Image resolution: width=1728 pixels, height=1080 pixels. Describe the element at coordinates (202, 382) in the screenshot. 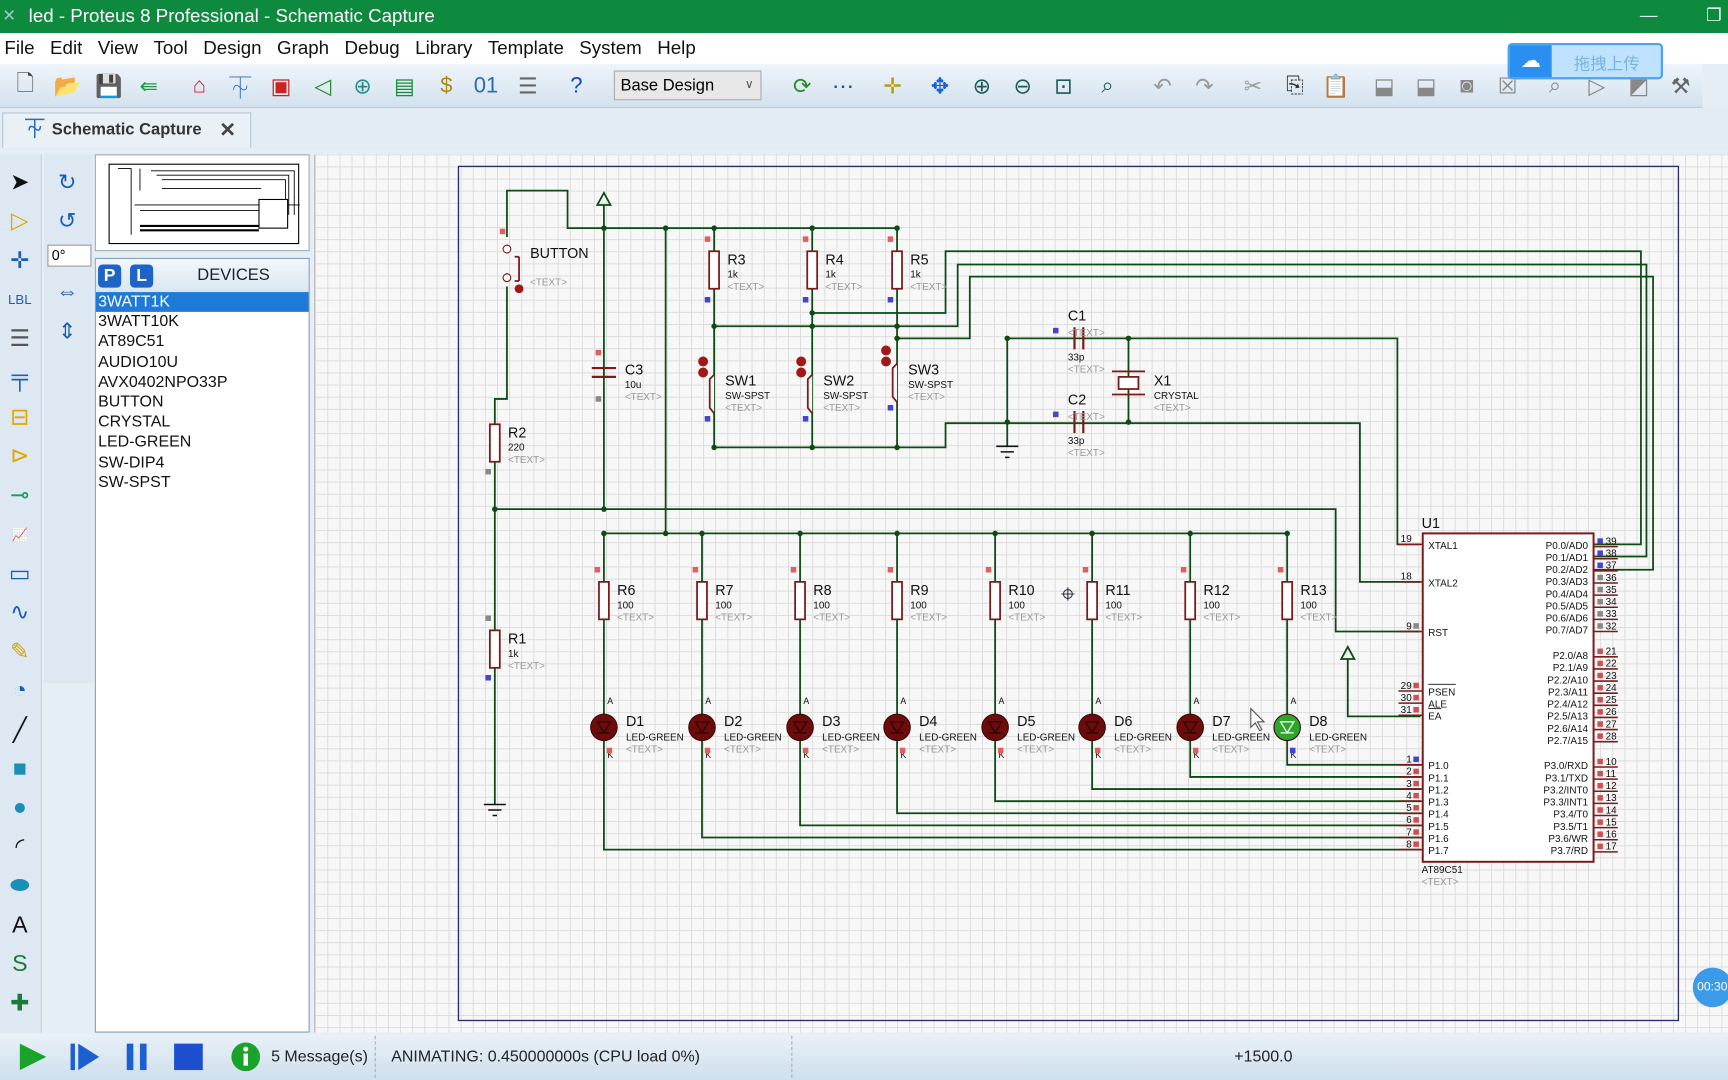

I see `device-item: AVX0402NPO33P` at that location.